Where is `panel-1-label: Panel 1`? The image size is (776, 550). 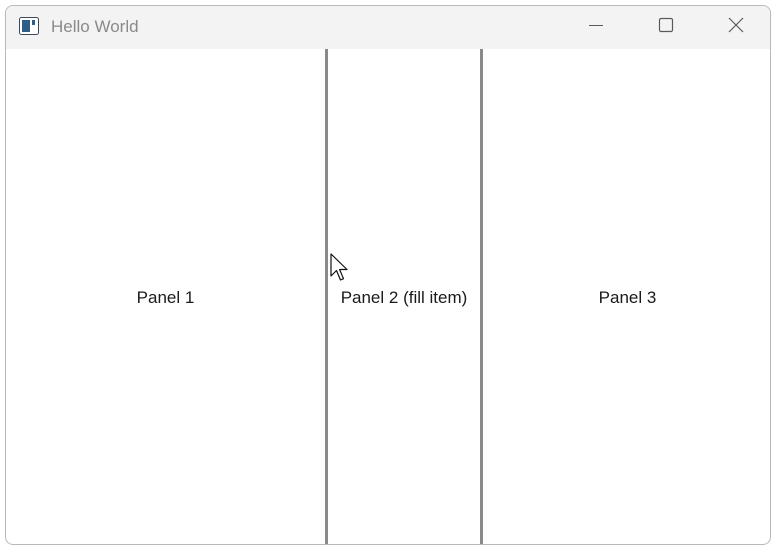 panel-1-label: Panel 1 is located at coordinates (165, 297).